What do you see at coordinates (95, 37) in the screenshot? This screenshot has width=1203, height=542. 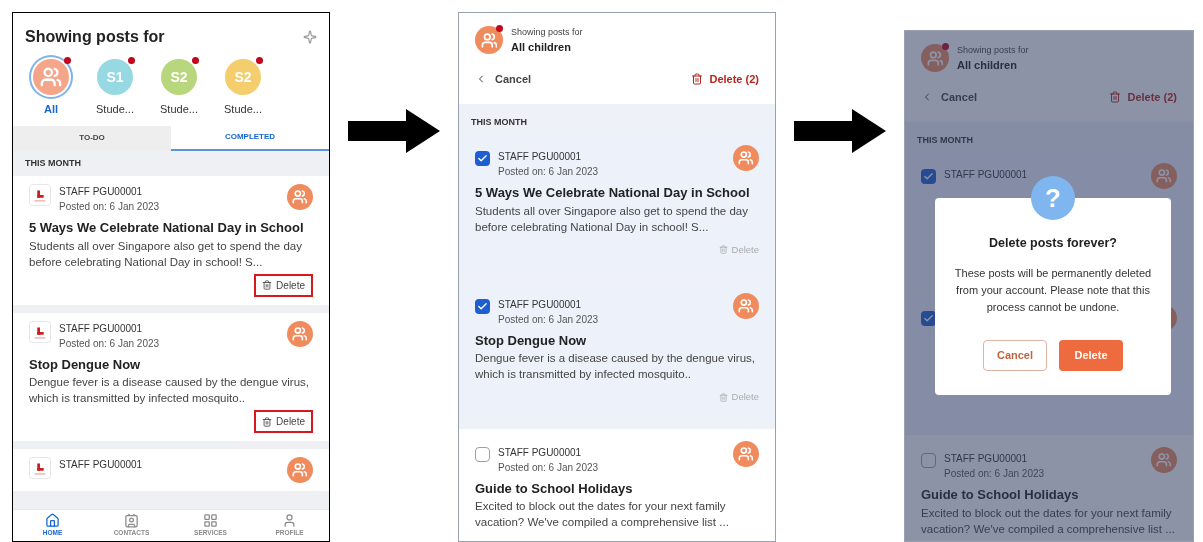 I see `screen-title: Showing posts for` at bounding box center [95, 37].